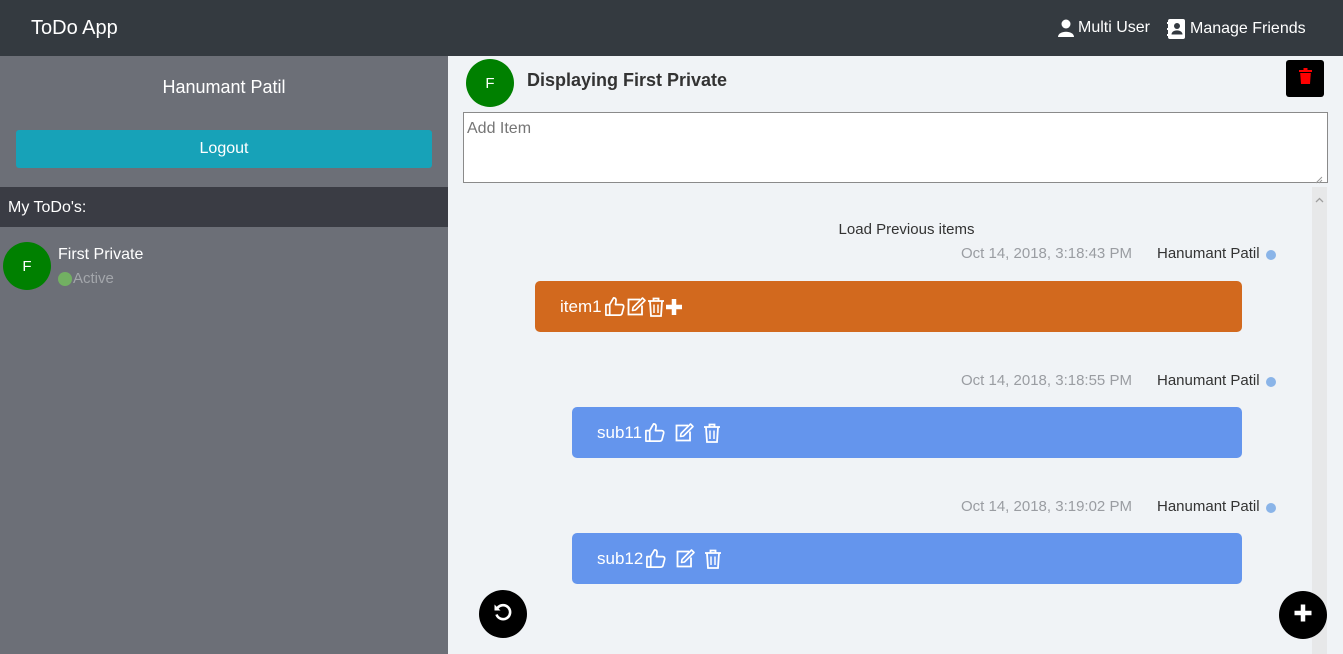 The width and height of the screenshot is (1343, 654). What do you see at coordinates (671, 28) in the screenshot?
I see `top-navbar: ToDo App Multi User Manage Friends` at bounding box center [671, 28].